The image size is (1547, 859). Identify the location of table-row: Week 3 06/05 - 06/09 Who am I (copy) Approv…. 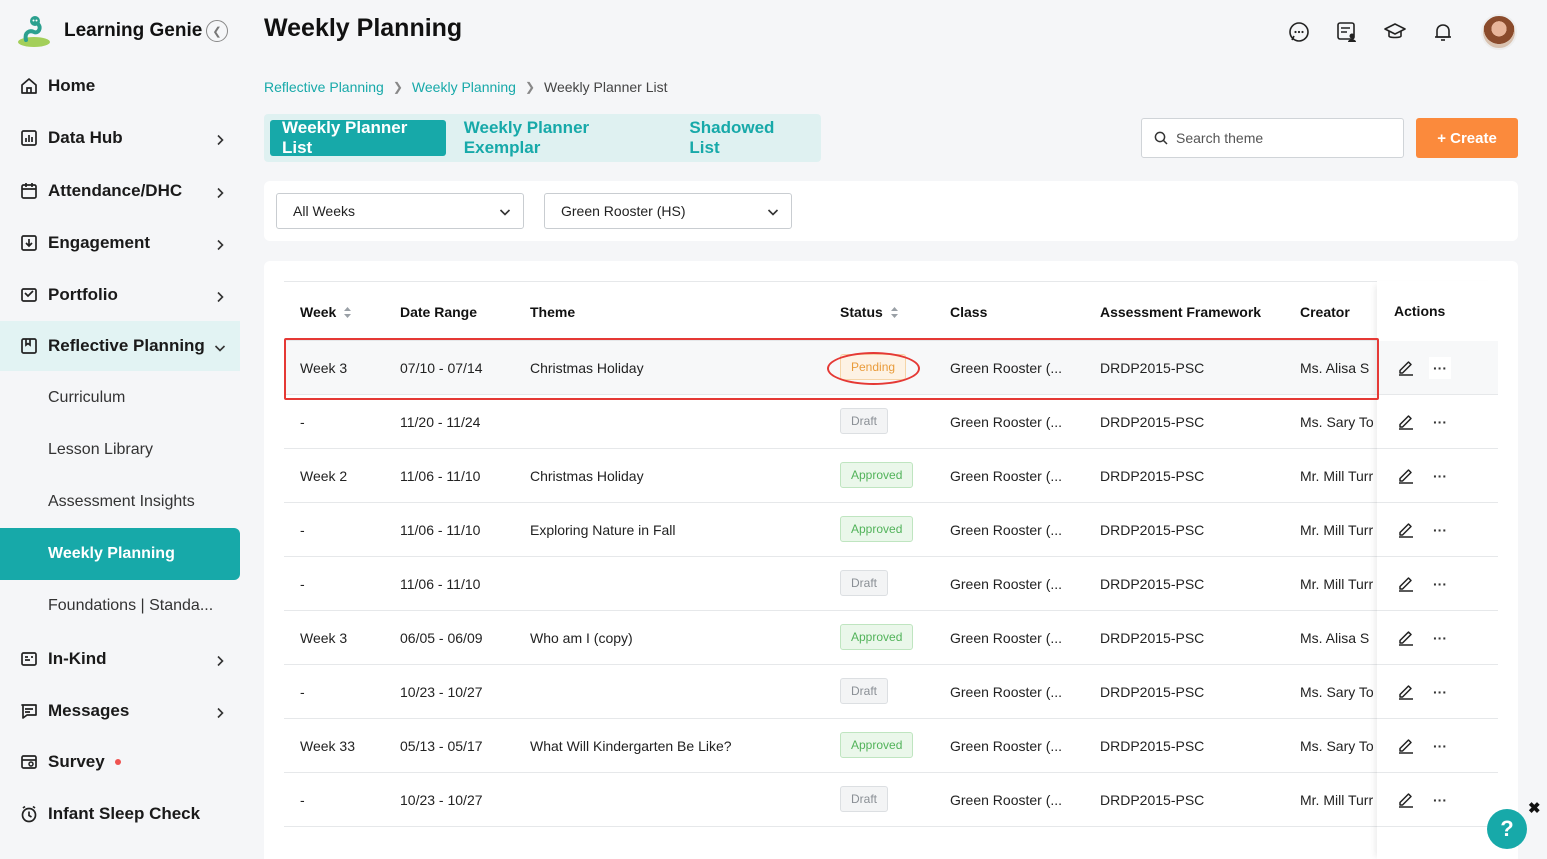
(891, 638).